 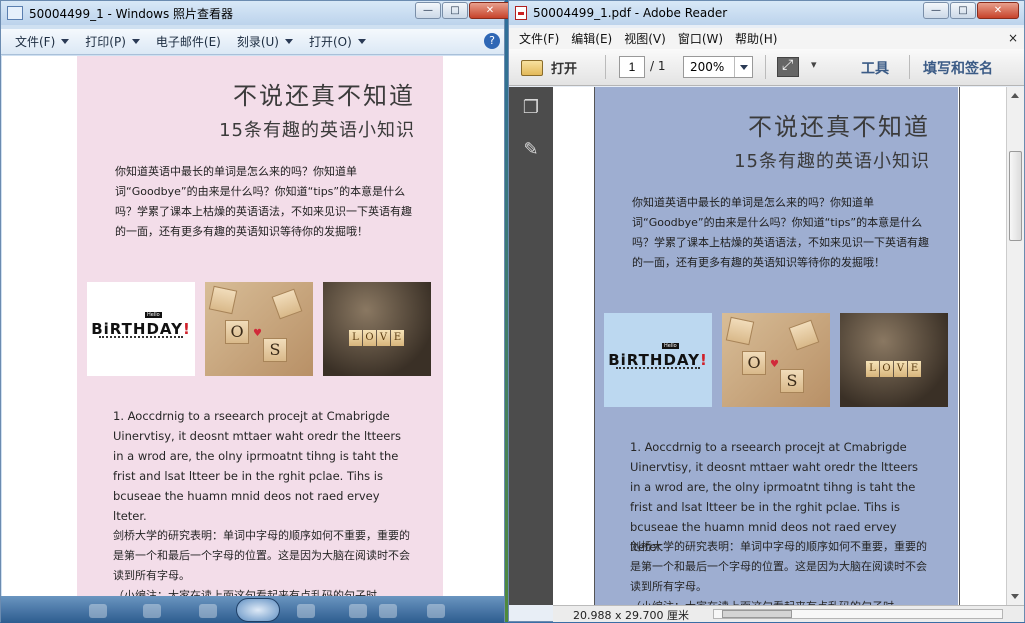 What do you see at coordinates (131, 13) in the screenshot?
I see `photo-viewer-title: 50004499_1 - Windows 照片查看器` at bounding box center [131, 13].